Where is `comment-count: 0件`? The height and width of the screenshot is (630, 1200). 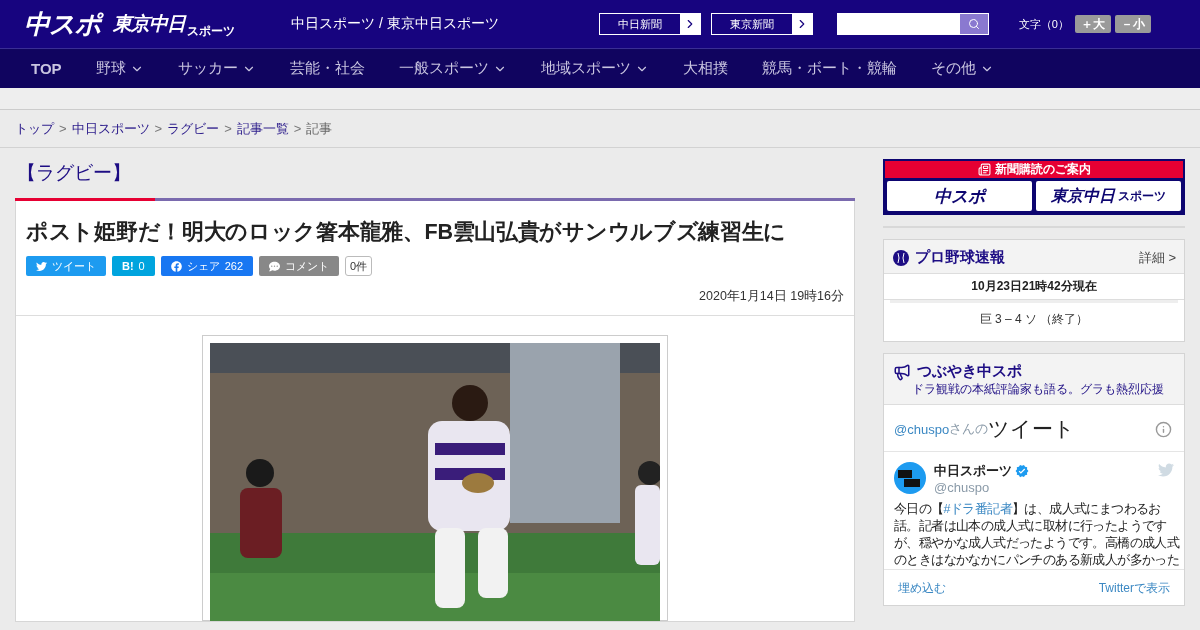 comment-count: 0件 is located at coordinates (359, 266).